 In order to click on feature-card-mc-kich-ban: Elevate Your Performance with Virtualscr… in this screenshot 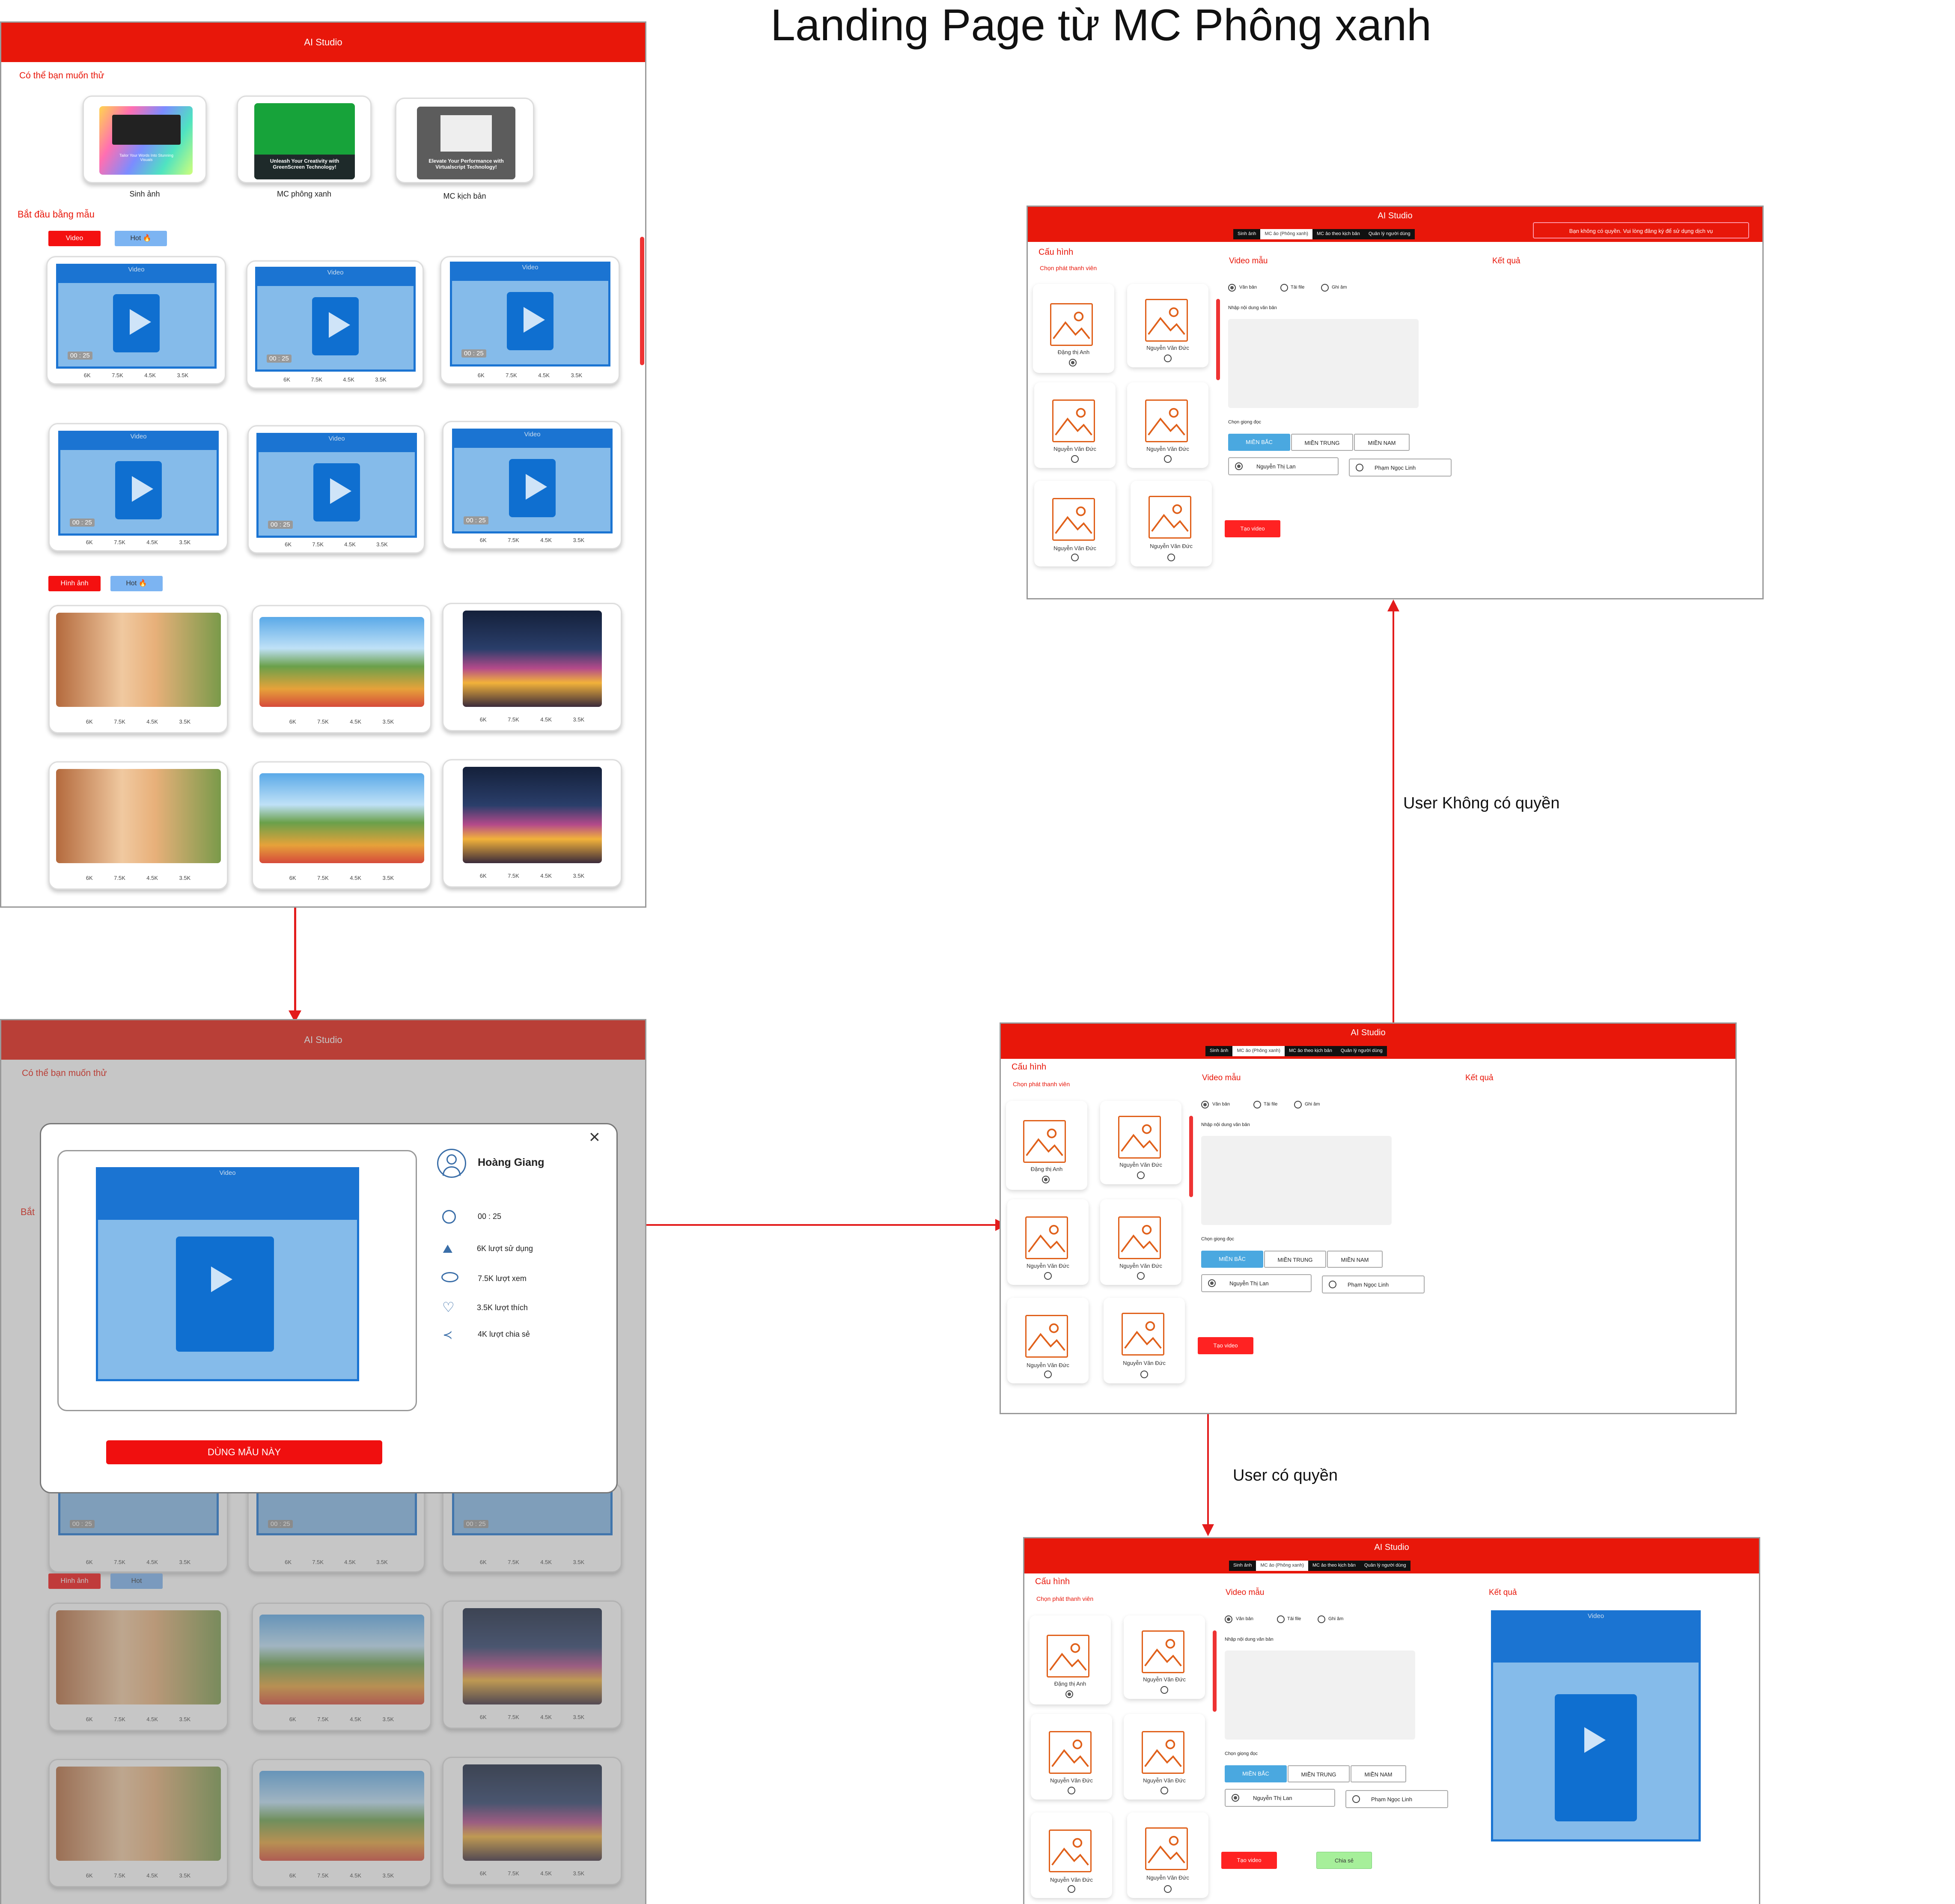, I will do `click(464, 140)`.